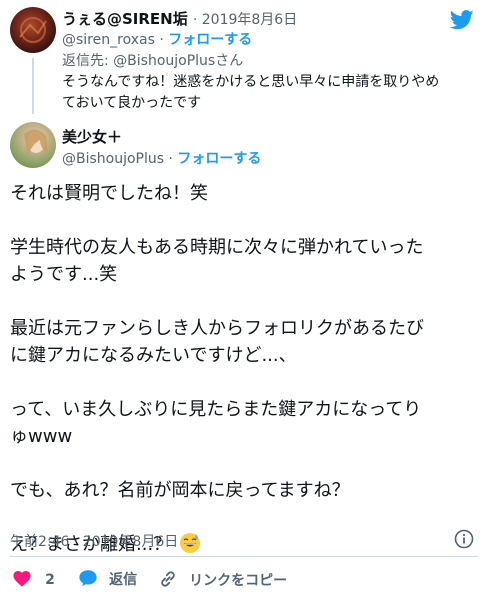 The height and width of the screenshot is (597, 488). What do you see at coordinates (33, 30) in the screenshot?
I see `avatar-siren` at bounding box center [33, 30].